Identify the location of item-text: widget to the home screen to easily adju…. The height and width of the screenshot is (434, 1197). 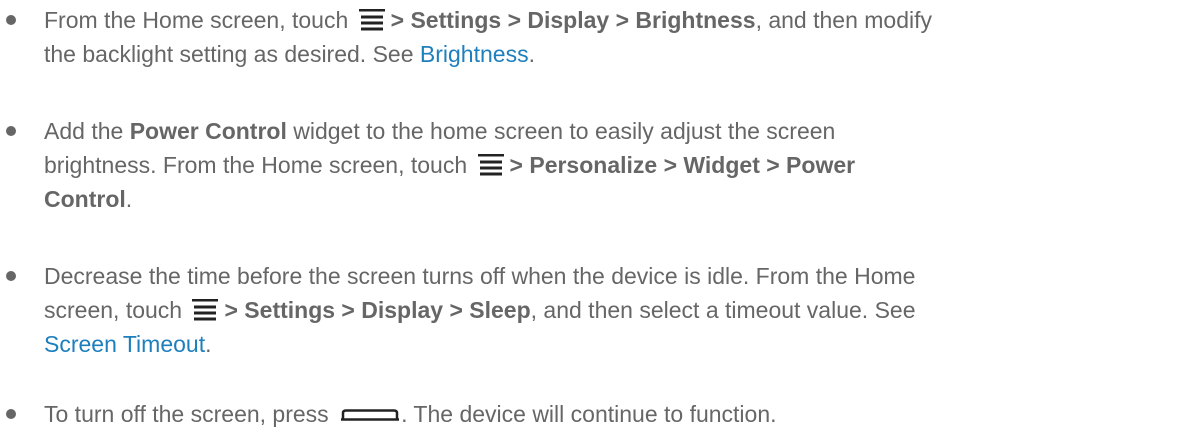
(561, 131).